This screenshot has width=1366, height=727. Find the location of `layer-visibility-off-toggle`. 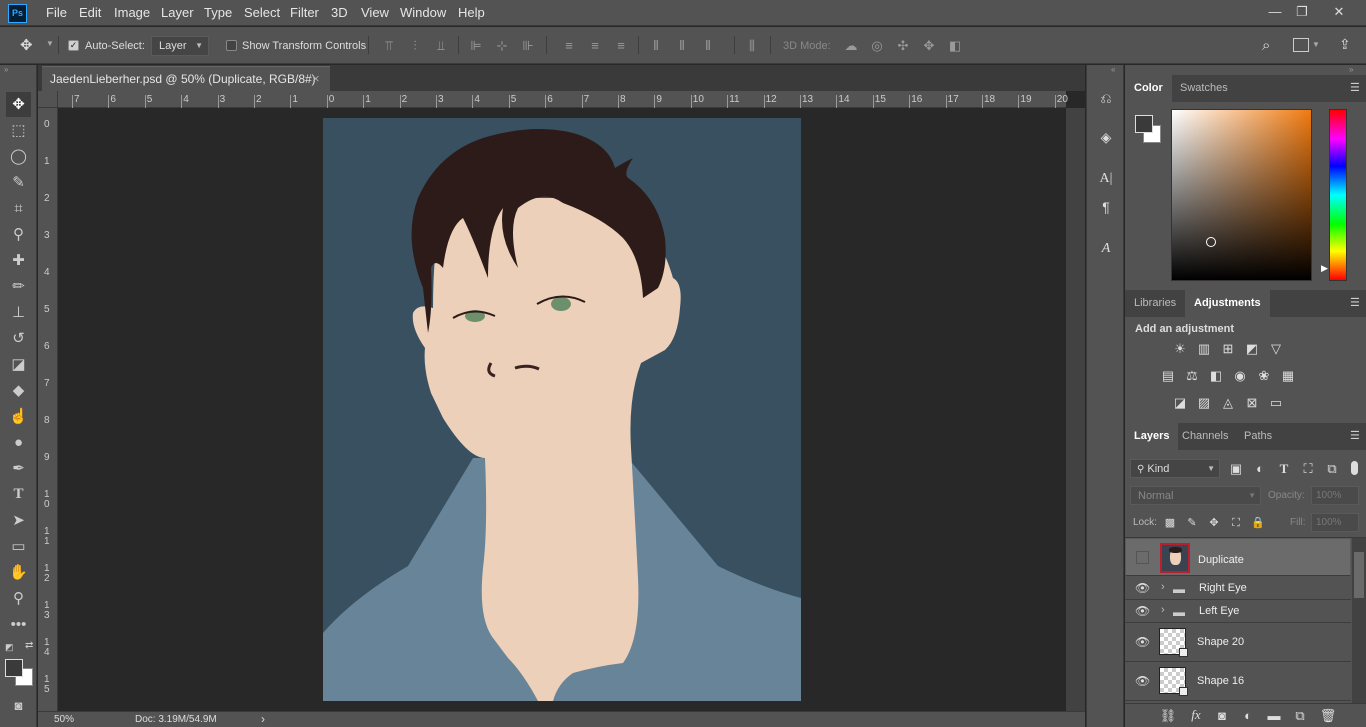

layer-visibility-off-toggle is located at coordinates (1142, 557).